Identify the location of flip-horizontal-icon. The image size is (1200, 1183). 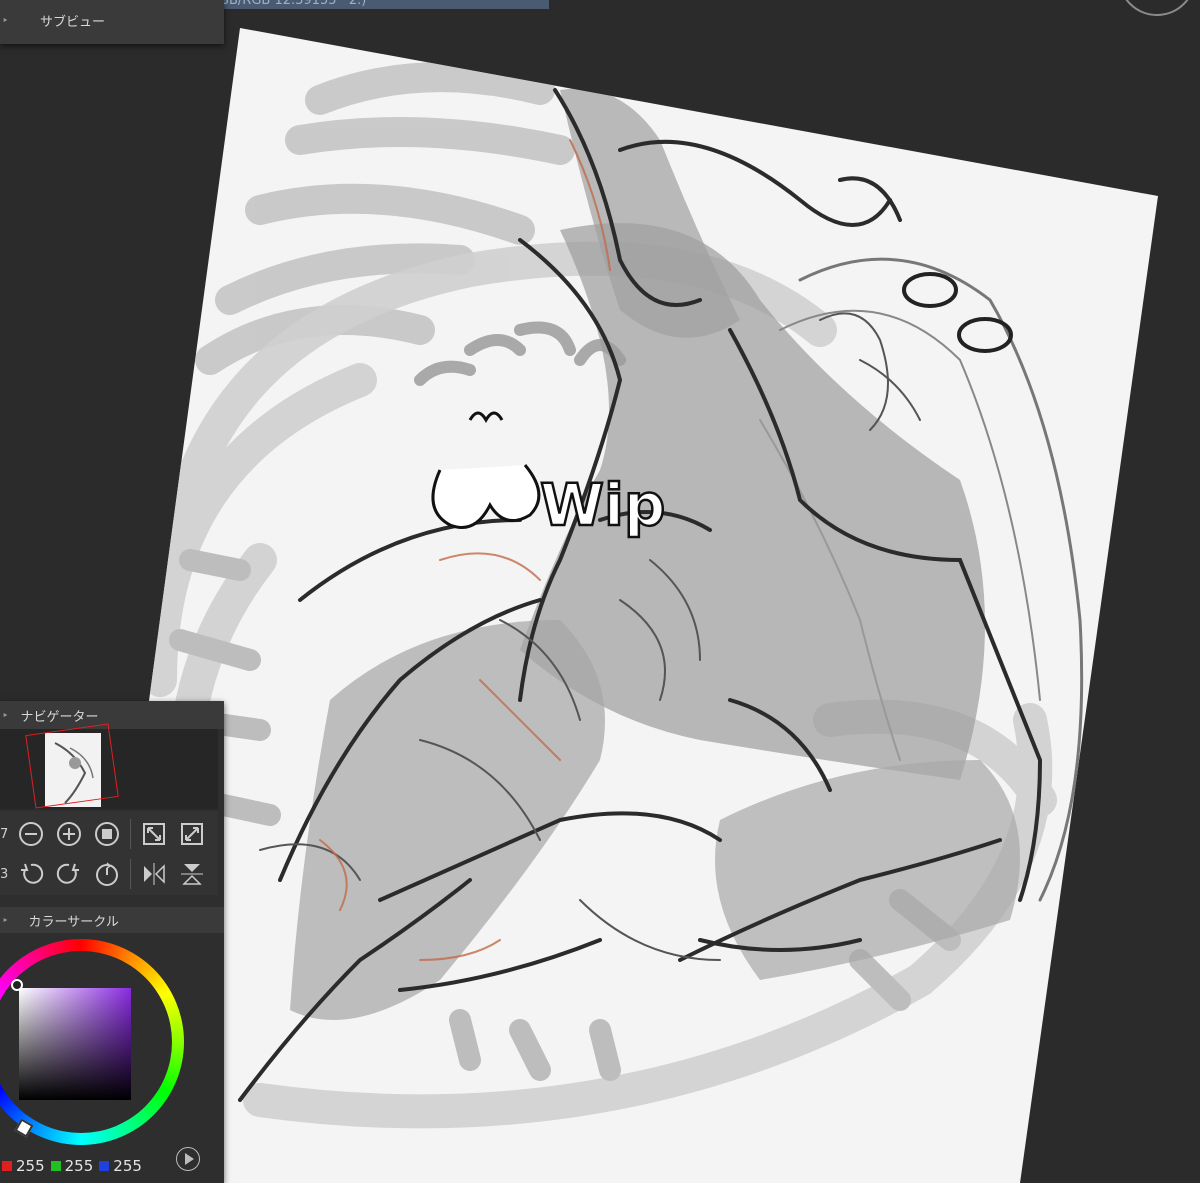
(154, 874).